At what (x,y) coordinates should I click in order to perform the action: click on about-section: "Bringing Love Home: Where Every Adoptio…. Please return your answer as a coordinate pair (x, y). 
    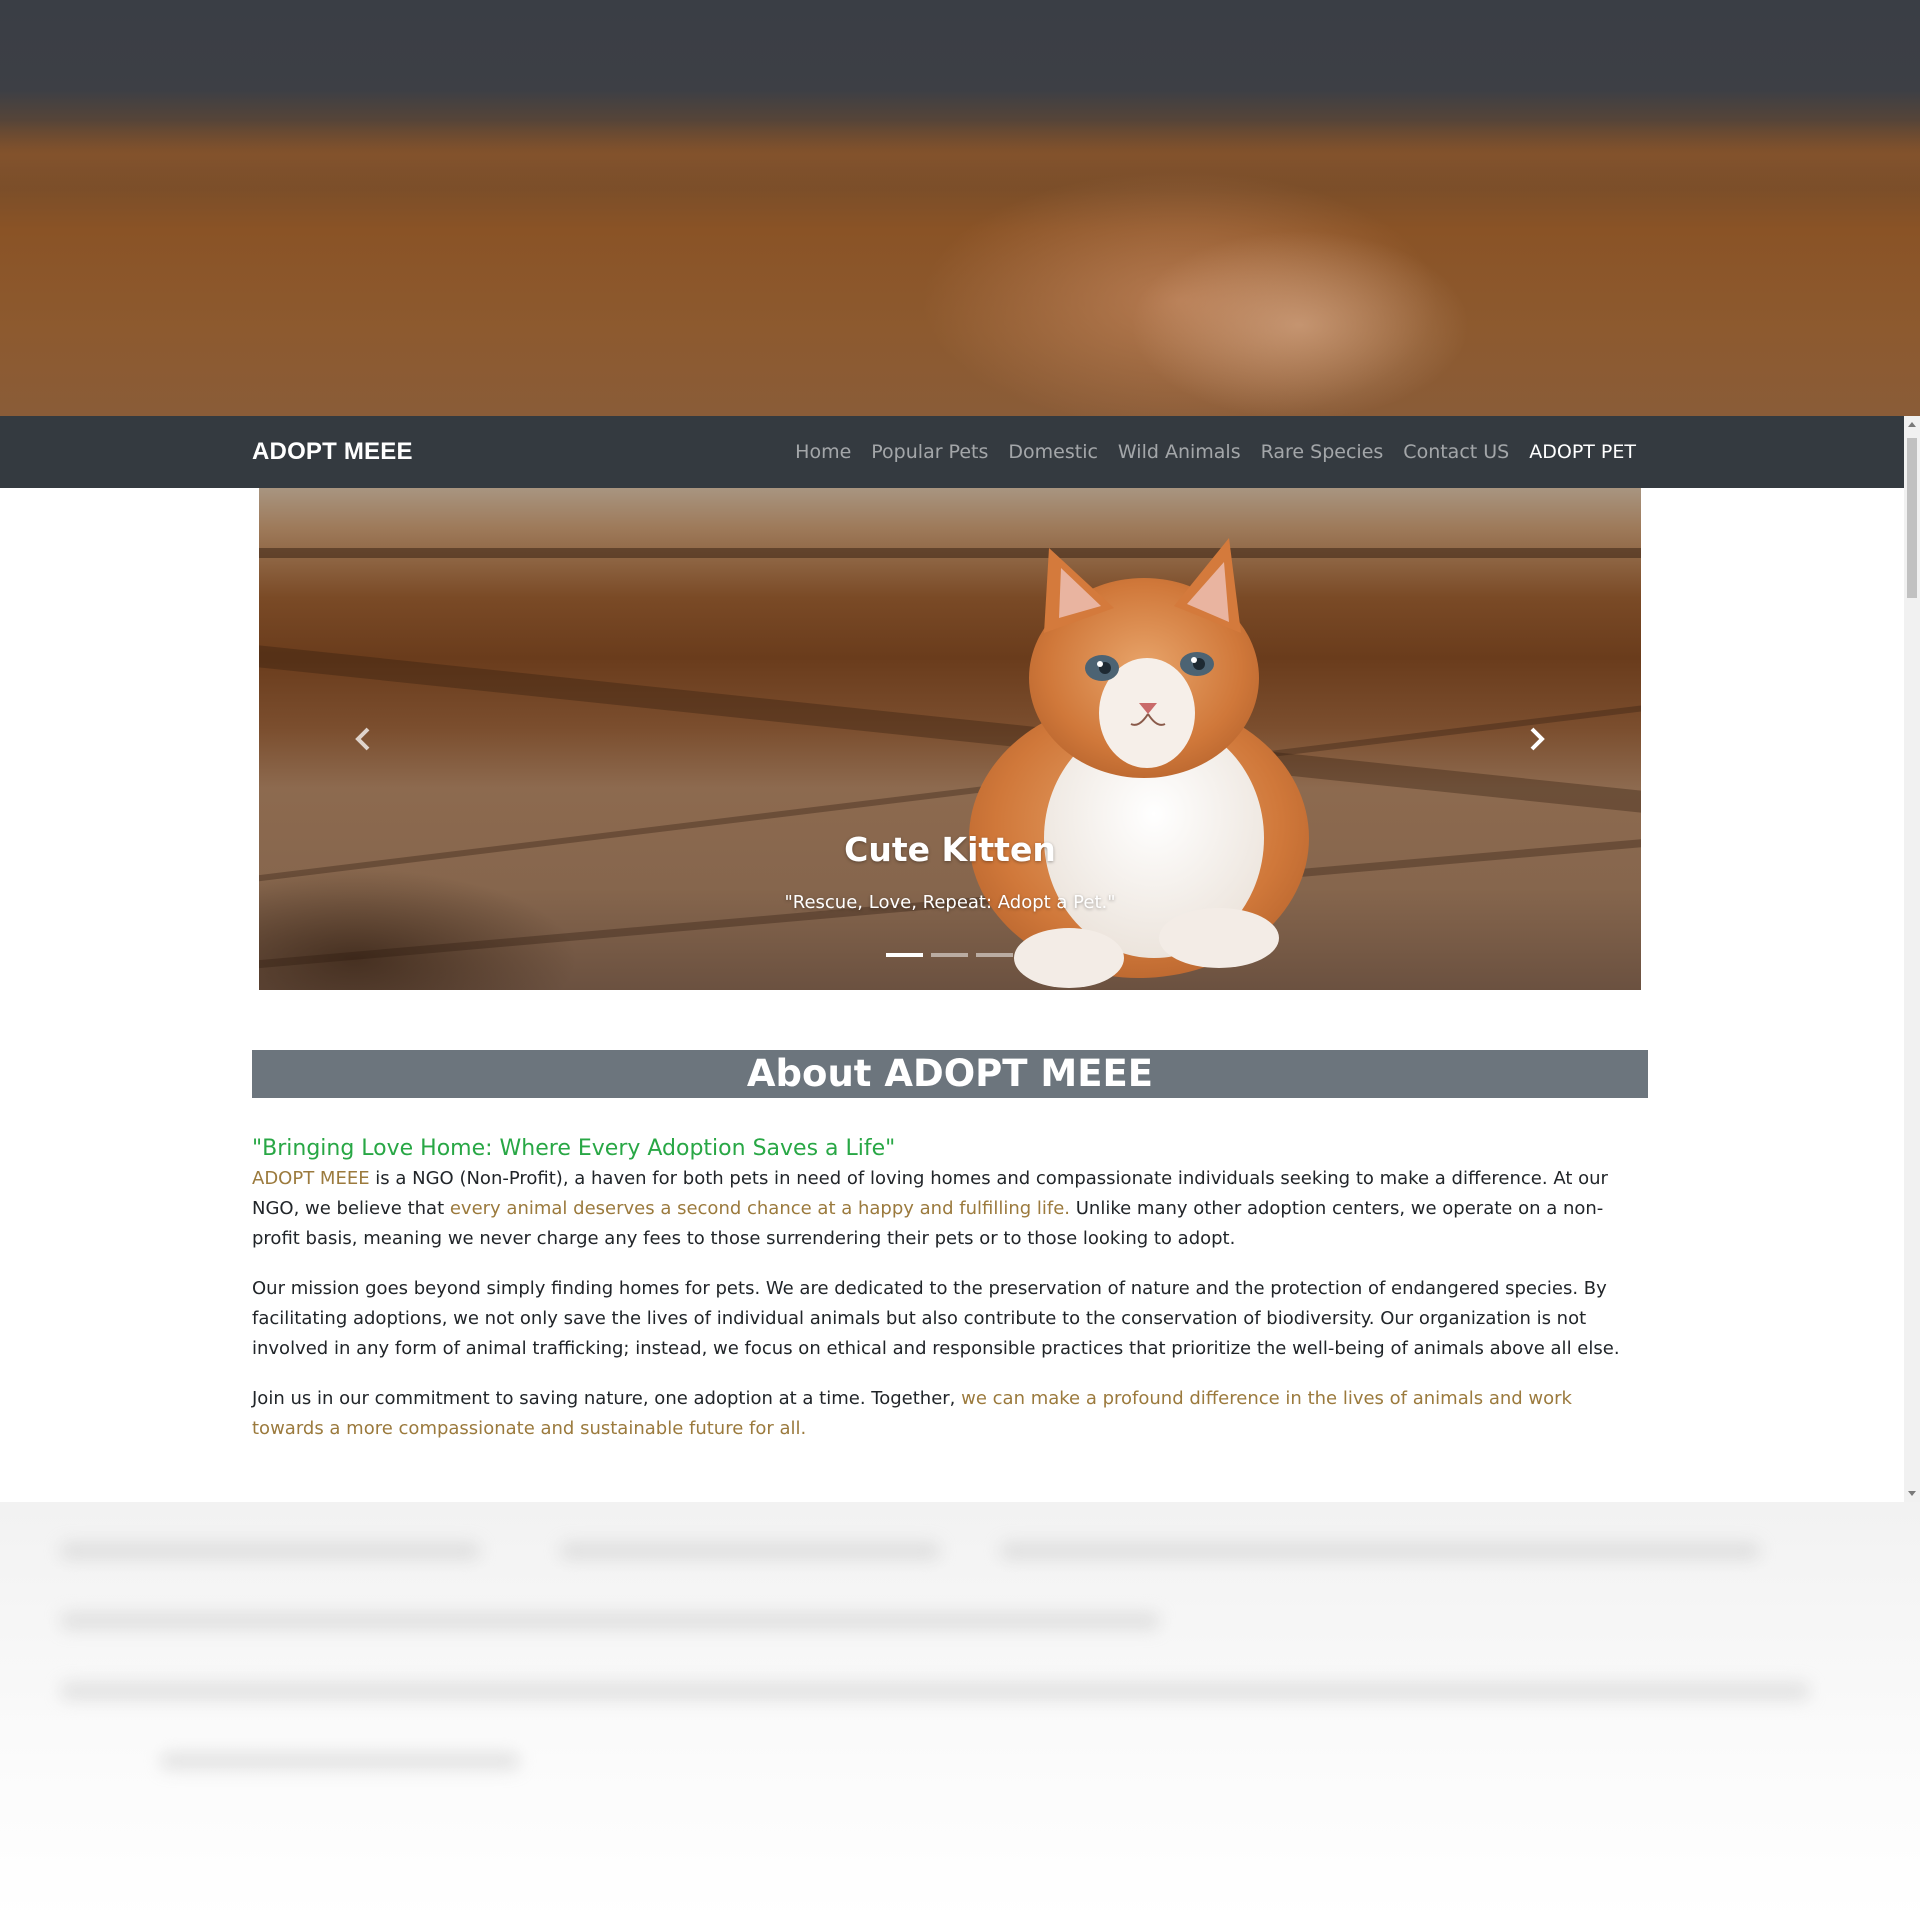
    Looking at the image, I should click on (950, 1299).